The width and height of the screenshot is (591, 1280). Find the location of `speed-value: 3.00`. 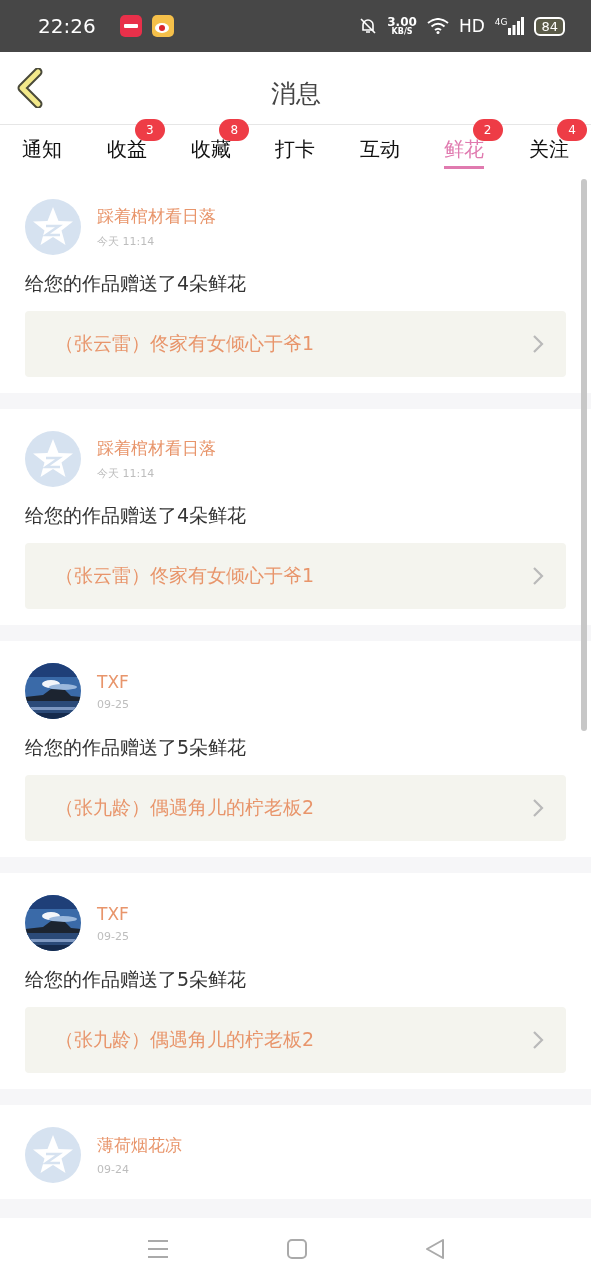

speed-value: 3.00 is located at coordinates (402, 22).